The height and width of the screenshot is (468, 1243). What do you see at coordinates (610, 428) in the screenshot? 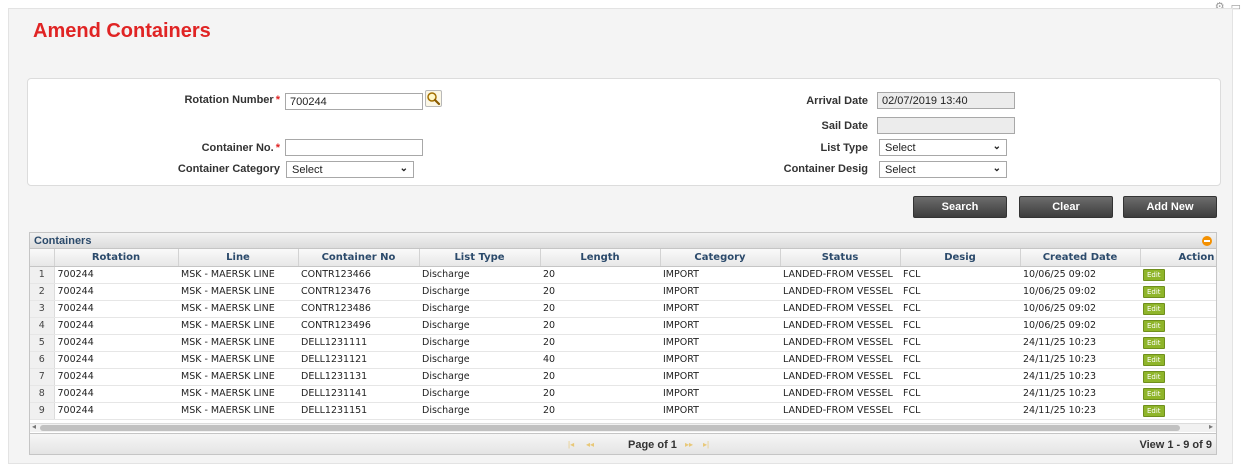
I see `scrollbar-thumb` at bounding box center [610, 428].